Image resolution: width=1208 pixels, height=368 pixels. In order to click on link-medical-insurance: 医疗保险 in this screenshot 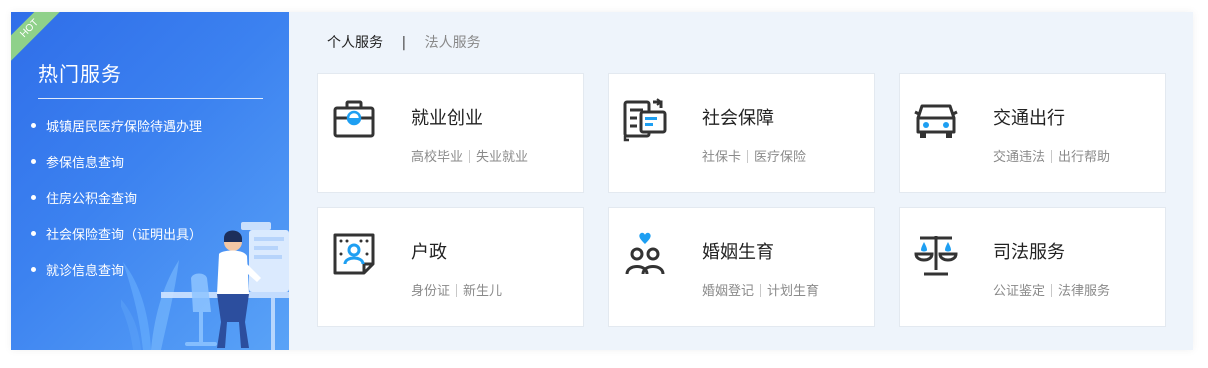, I will do `click(780, 157)`.